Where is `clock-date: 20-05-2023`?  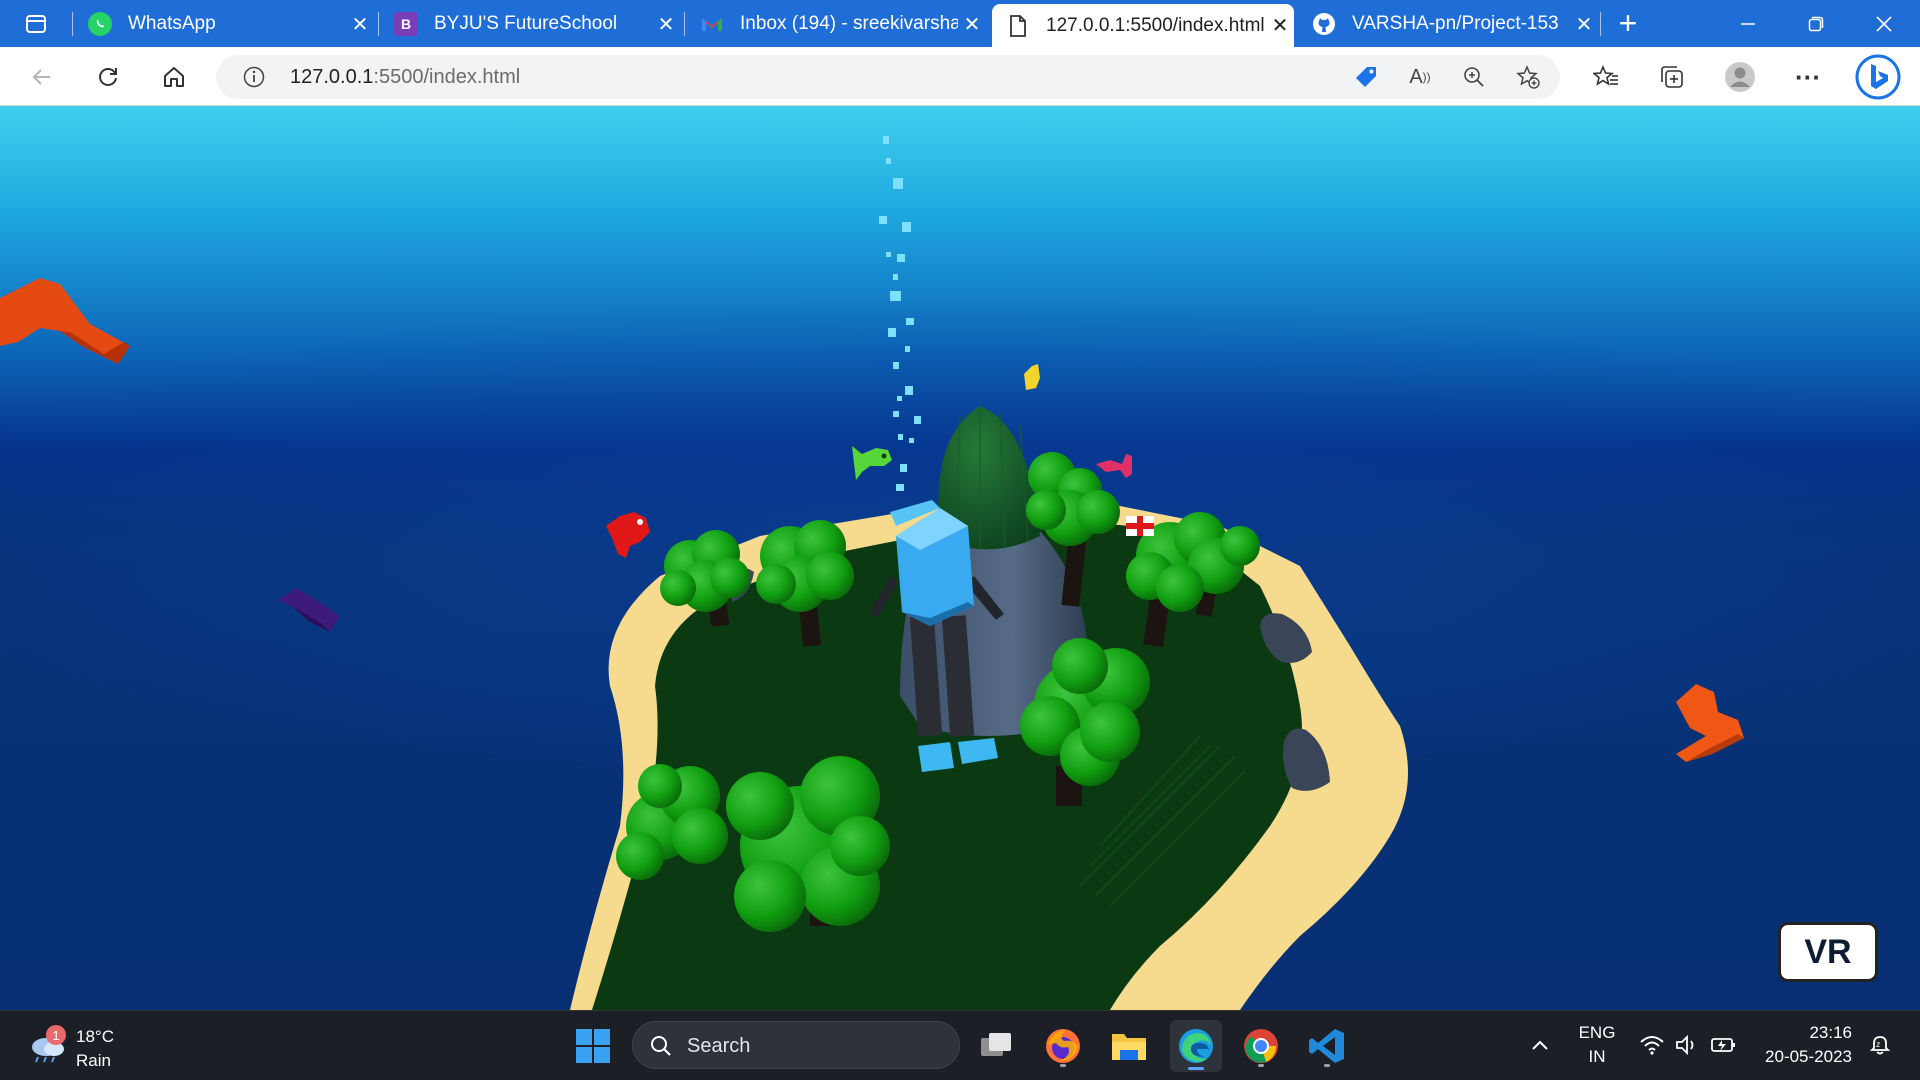 clock-date: 20-05-2023 is located at coordinates (1808, 1056).